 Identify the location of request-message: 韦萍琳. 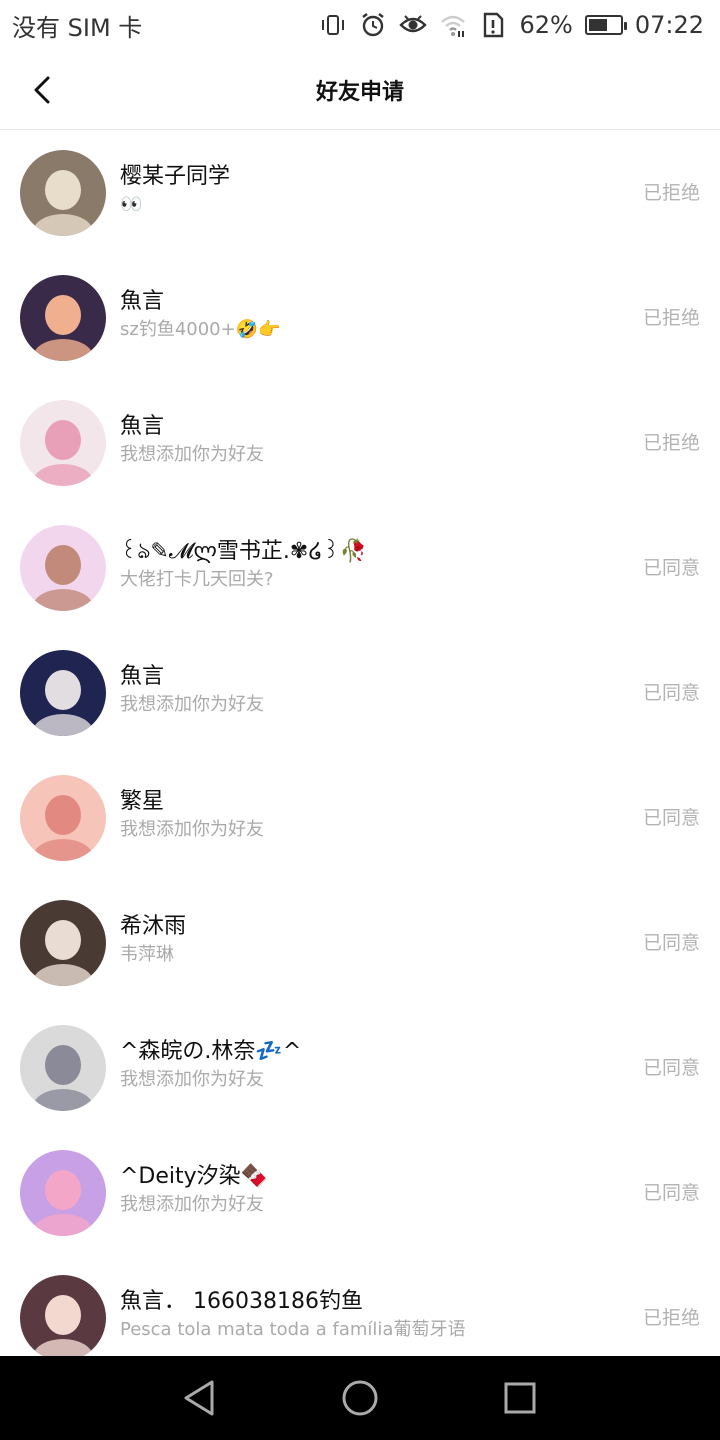
(147, 954).